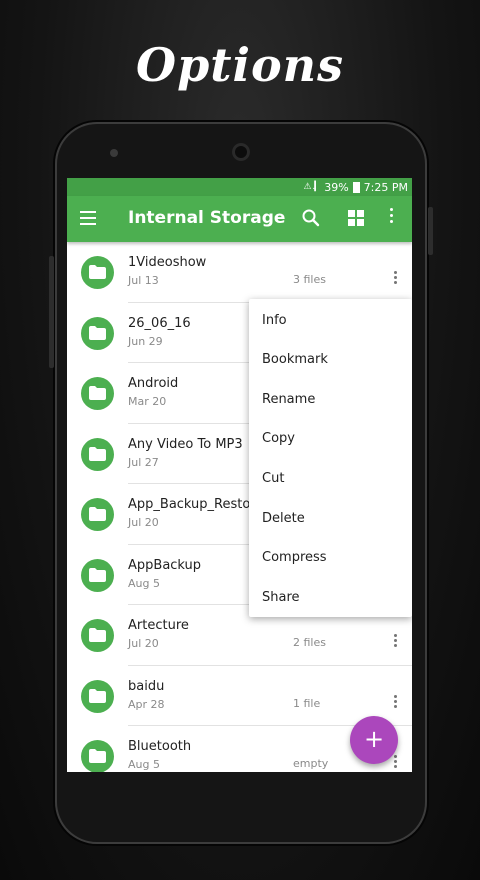 Image resolution: width=480 pixels, height=880 pixels. What do you see at coordinates (392, 218) in the screenshot?
I see `overflow-menu-icon` at bounding box center [392, 218].